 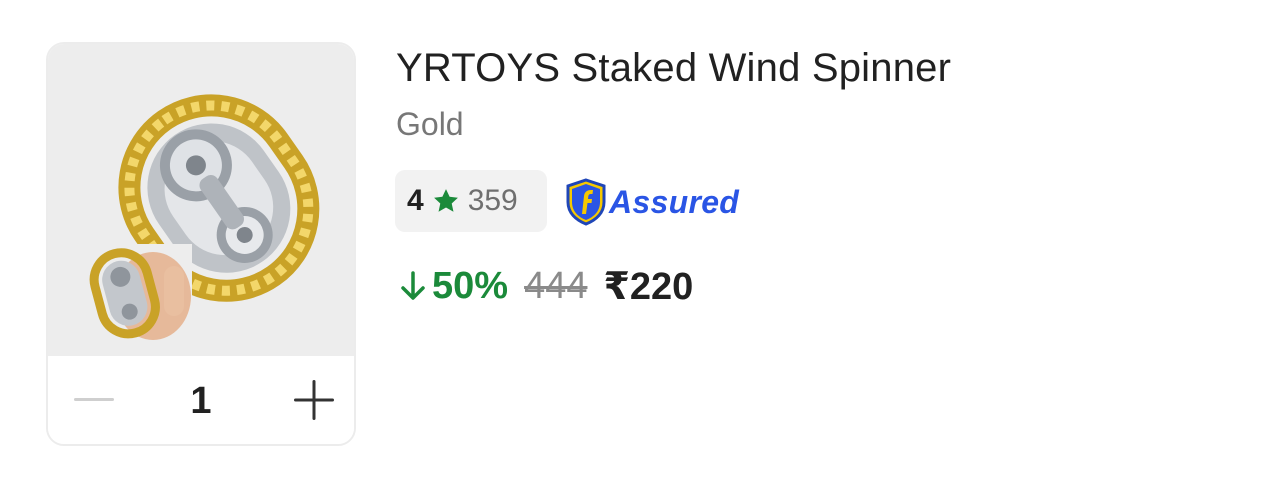 What do you see at coordinates (492, 200) in the screenshot?
I see `rating-count: 359` at bounding box center [492, 200].